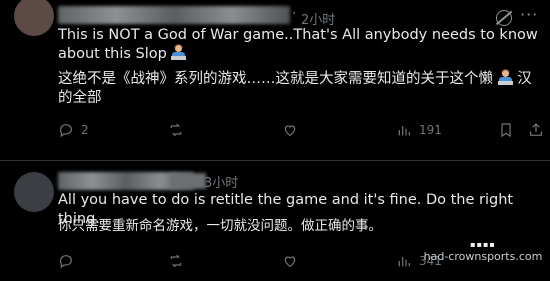  Describe the element at coordinates (85, 130) in the screenshot. I see `reply-count: 2` at that location.